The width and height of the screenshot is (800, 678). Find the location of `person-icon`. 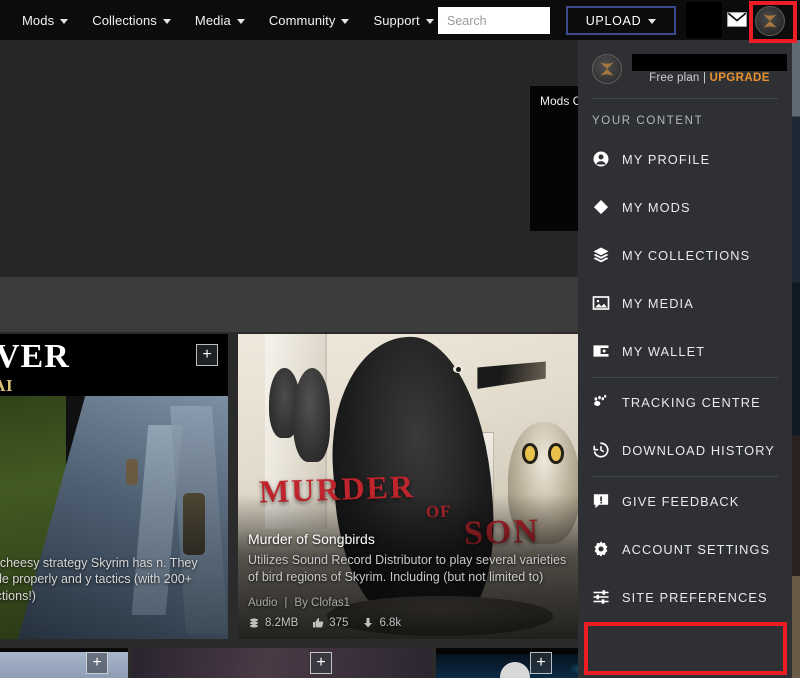

person-icon is located at coordinates (601, 159).